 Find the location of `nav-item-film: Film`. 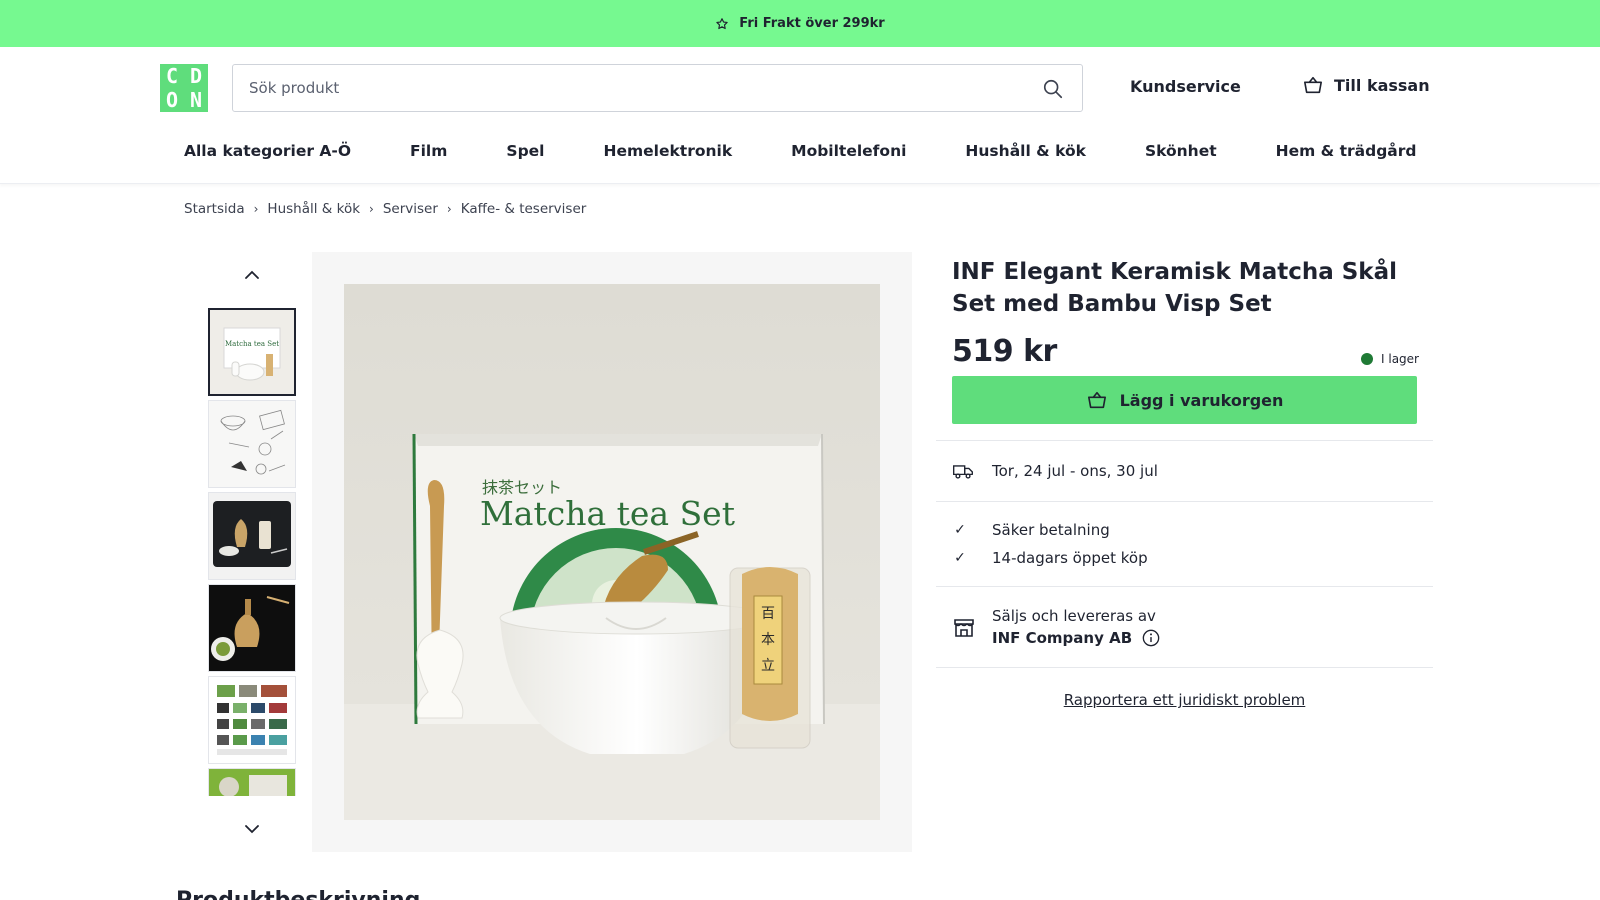

nav-item-film: Film is located at coordinates (428, 151).